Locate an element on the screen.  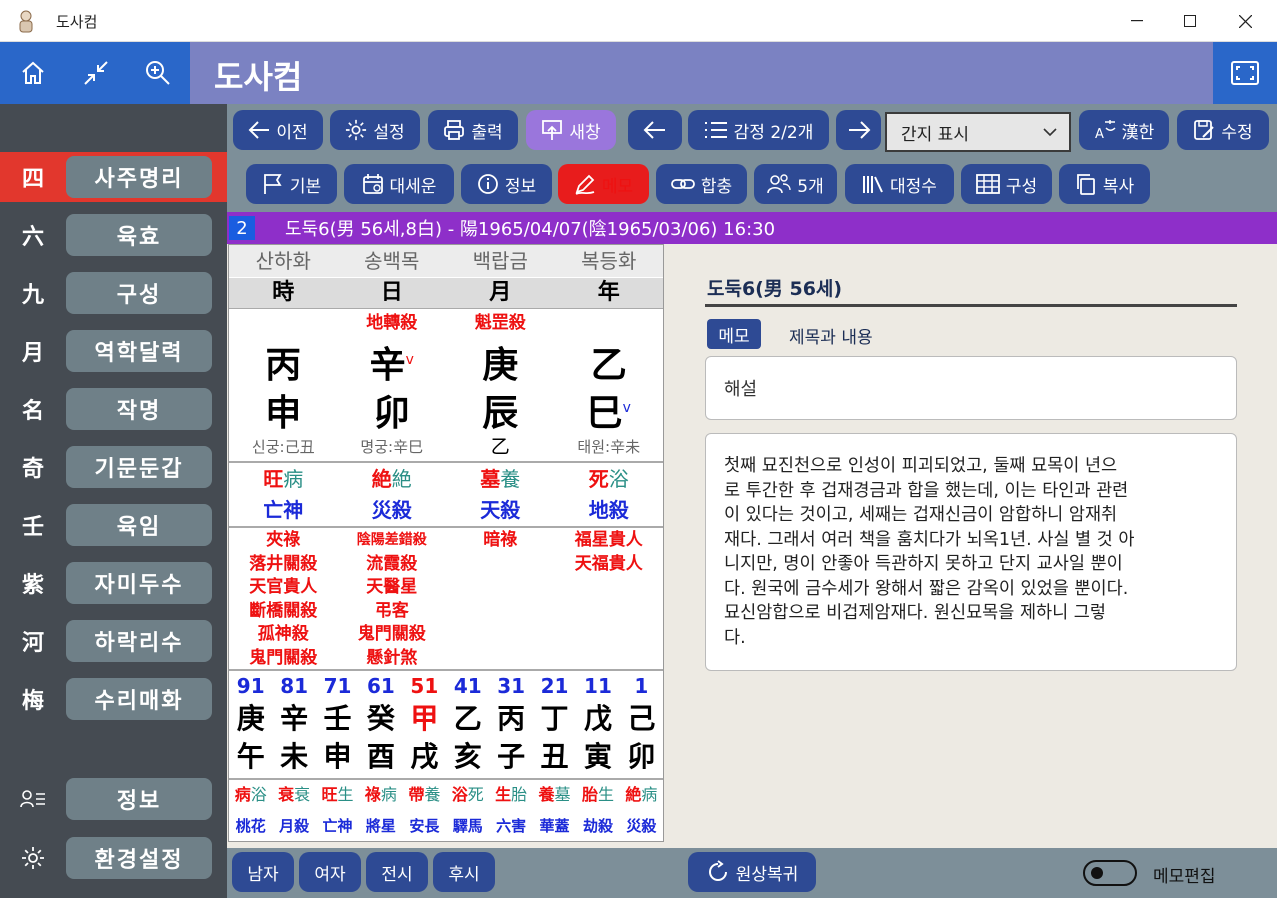
sidebar-item-label: 정보 is located at coordinates (139, 799).